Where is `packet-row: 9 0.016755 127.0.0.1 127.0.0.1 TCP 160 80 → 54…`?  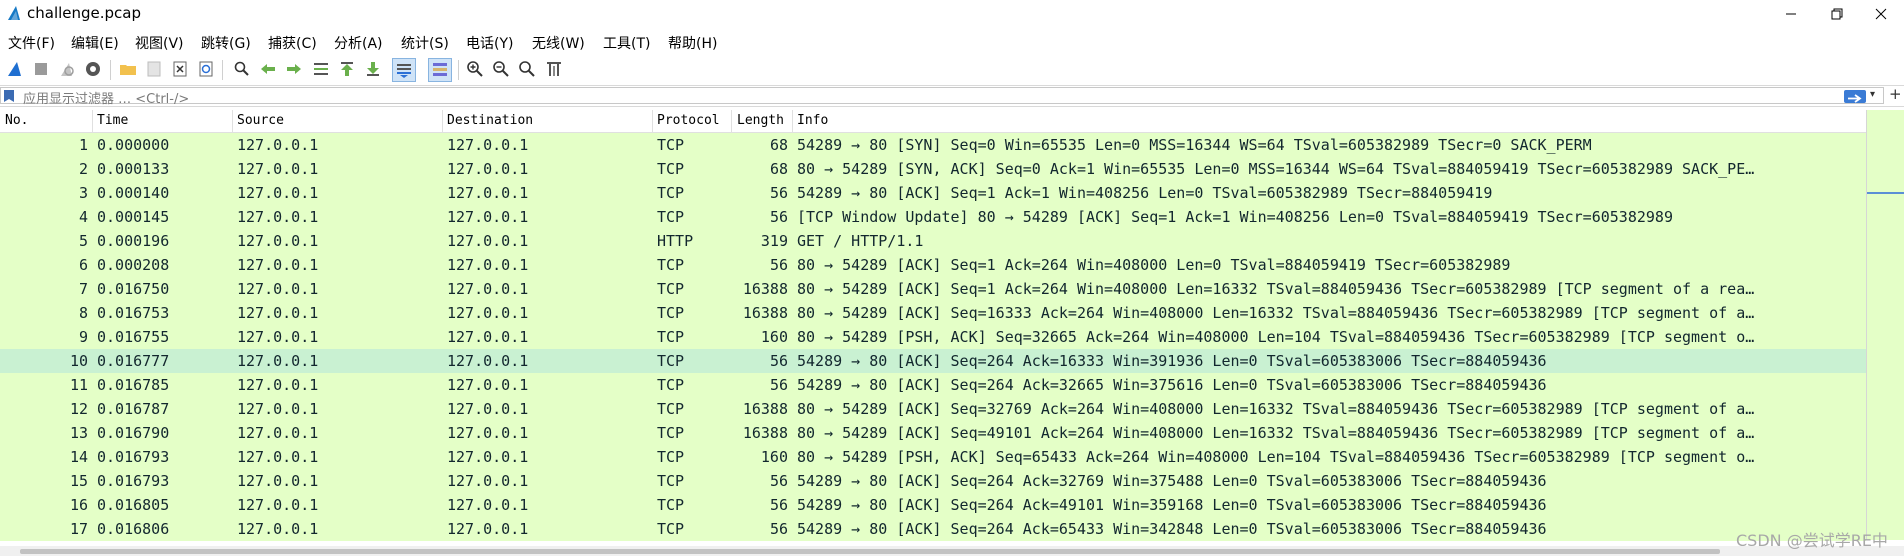 packet-row: 9 0.016755 127.0.0.1 127.0.0.1 TCP 160 80 → 54… is located at coordinates (933, 337).